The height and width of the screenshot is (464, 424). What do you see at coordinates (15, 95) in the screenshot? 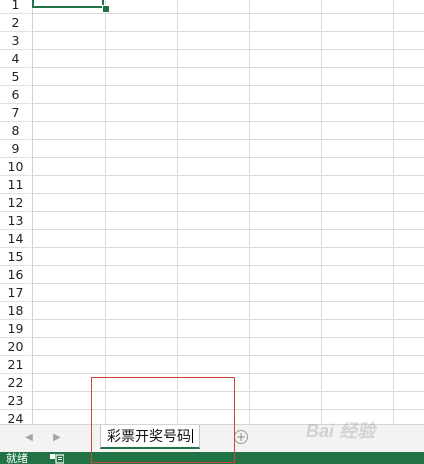
I see `row-header: 6` at bounding box center [15, 95].